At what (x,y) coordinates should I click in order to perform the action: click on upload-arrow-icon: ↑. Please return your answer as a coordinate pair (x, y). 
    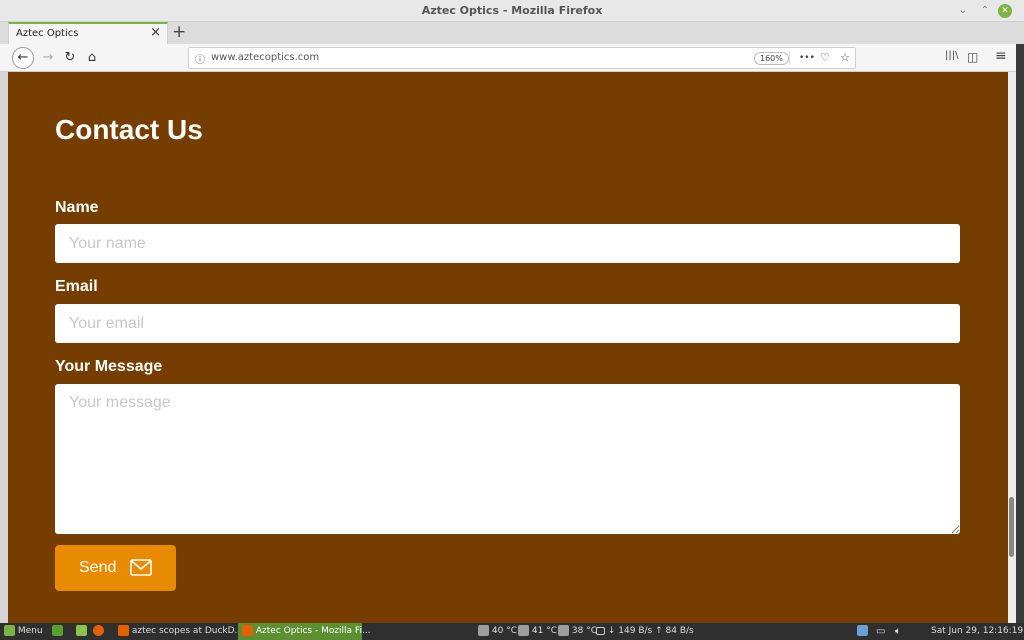
    Looking at the image, I should click on (659, 631).